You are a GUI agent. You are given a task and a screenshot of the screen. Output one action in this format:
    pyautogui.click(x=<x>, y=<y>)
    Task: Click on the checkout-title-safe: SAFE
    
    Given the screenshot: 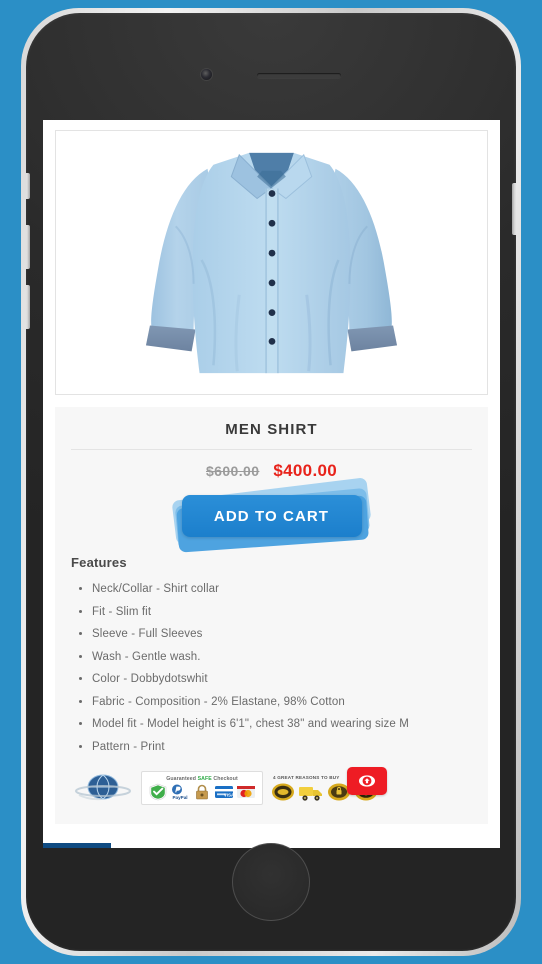 What is the action you would take?
    pyautogui.click(x=204, y=778)
    